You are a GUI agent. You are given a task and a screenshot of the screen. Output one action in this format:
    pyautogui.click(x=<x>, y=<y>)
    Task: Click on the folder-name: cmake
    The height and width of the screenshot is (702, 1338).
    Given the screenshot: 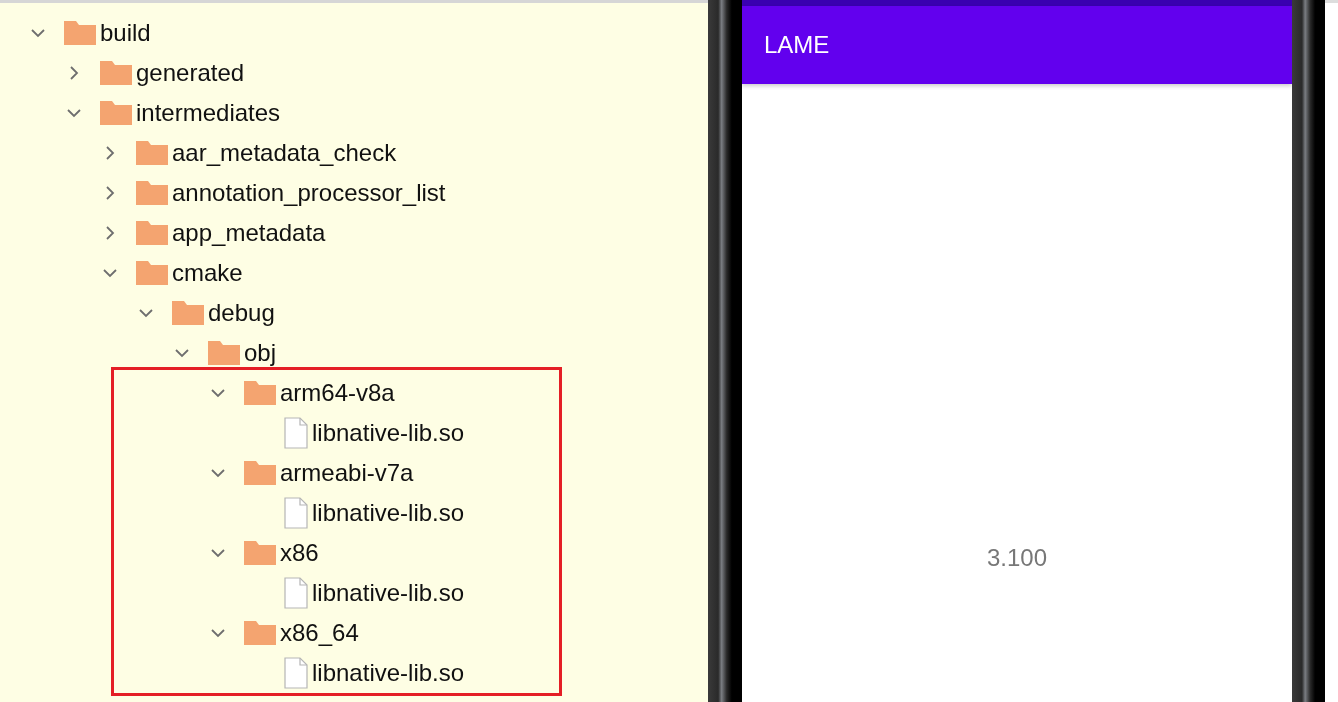 What is the action you would take?
    pyautogui.click(x=207, y=273)
    